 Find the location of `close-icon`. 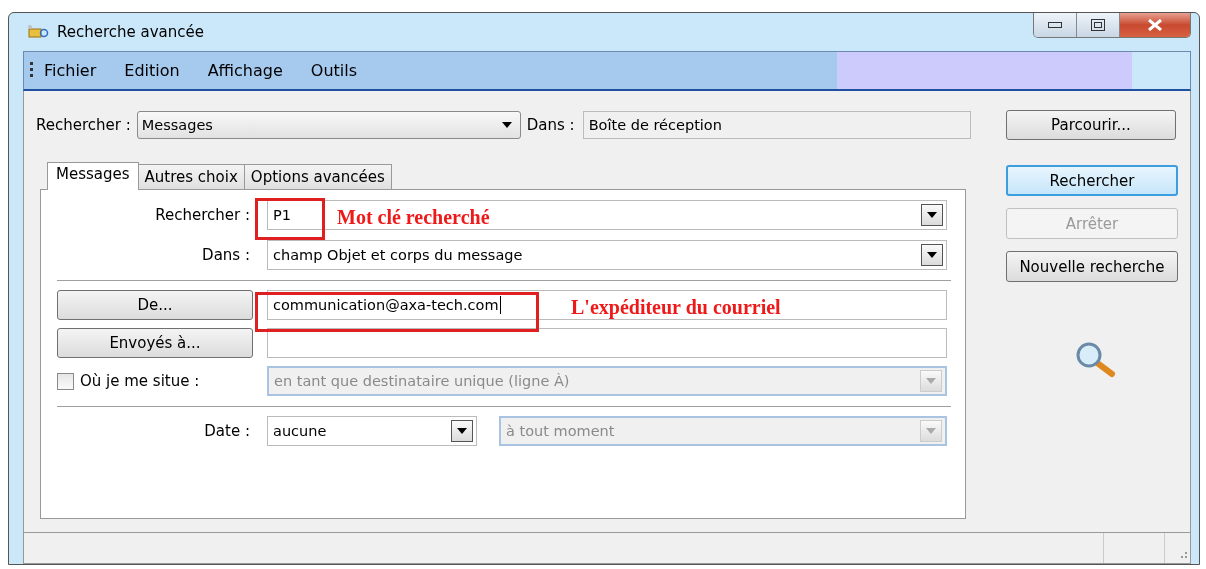

close-icon is located at coordinates (1155, 25).